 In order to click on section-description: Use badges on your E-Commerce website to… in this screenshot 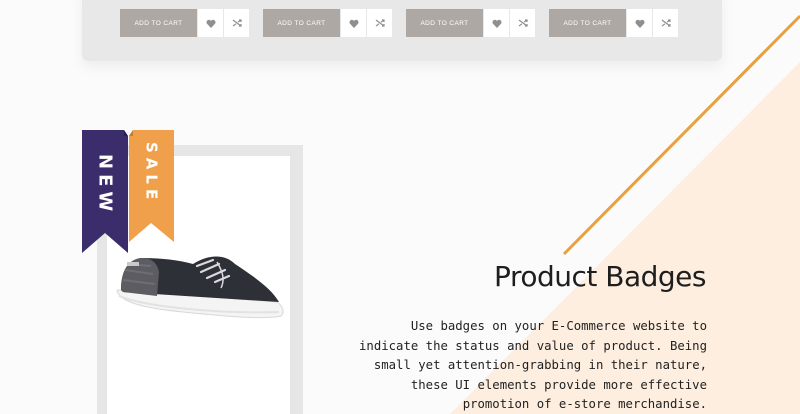, I will do `click(533, 365)`.